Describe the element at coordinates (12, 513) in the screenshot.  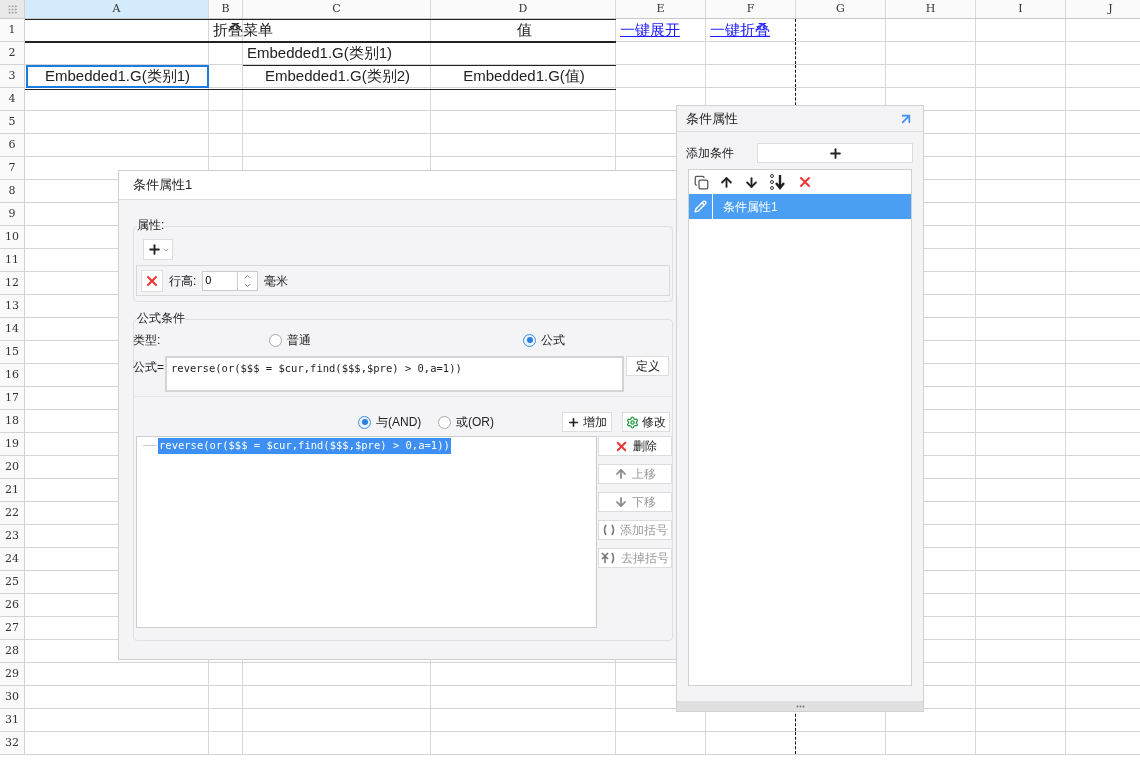
I see `row-header: 22` at that location.